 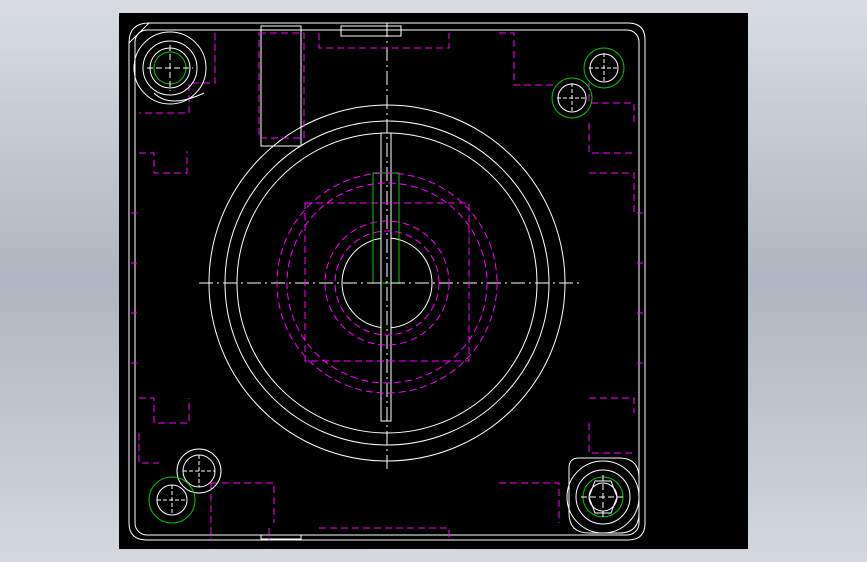 I want to click on bolt-top-left, so click(x=170, y=68).